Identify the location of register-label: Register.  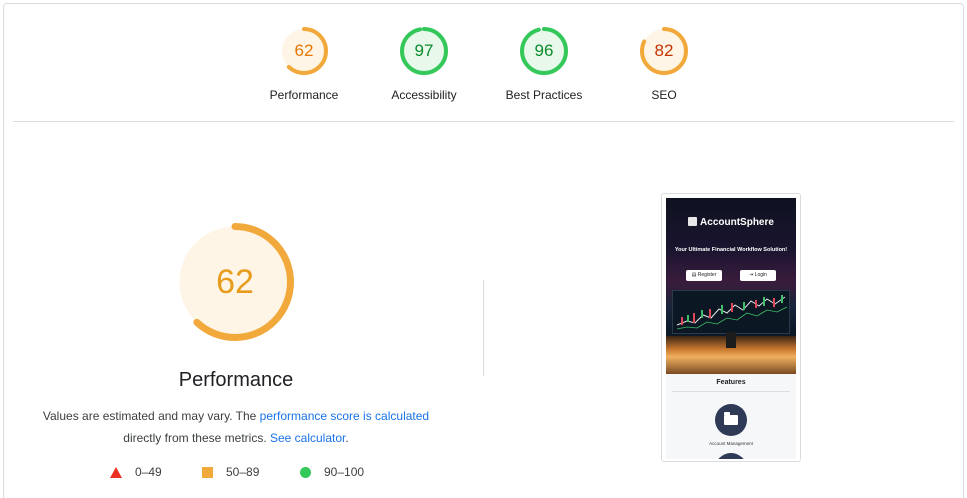
(707, 275).